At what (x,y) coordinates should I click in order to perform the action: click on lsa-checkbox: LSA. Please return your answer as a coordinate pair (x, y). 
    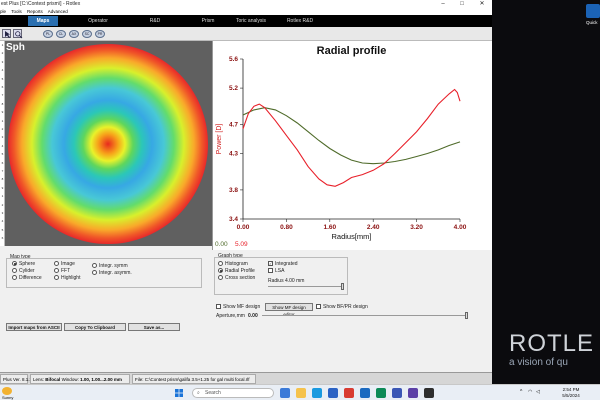
    Looking at the image, I should click on (276, 271).